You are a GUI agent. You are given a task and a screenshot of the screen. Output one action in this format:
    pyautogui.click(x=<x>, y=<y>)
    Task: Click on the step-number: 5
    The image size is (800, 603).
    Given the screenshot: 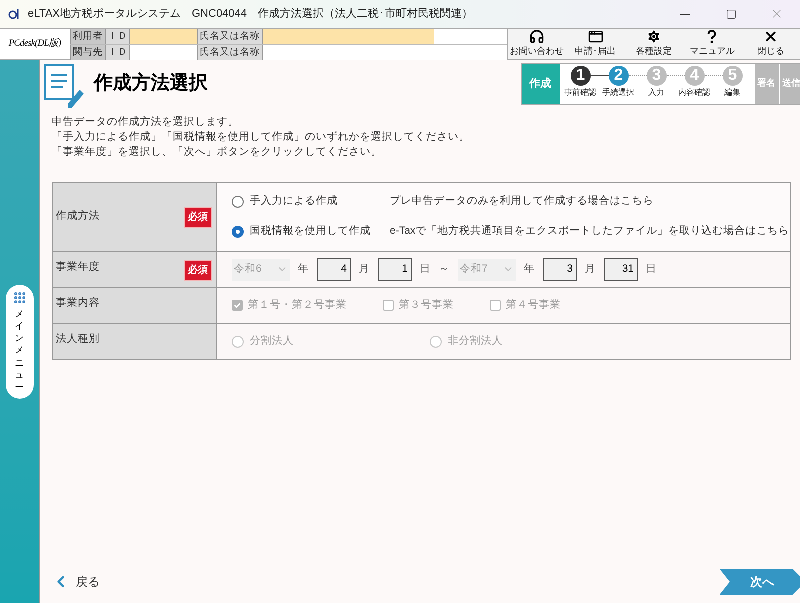 What is the action you would take?
    pyautogui.click(x=732, y=76)
    